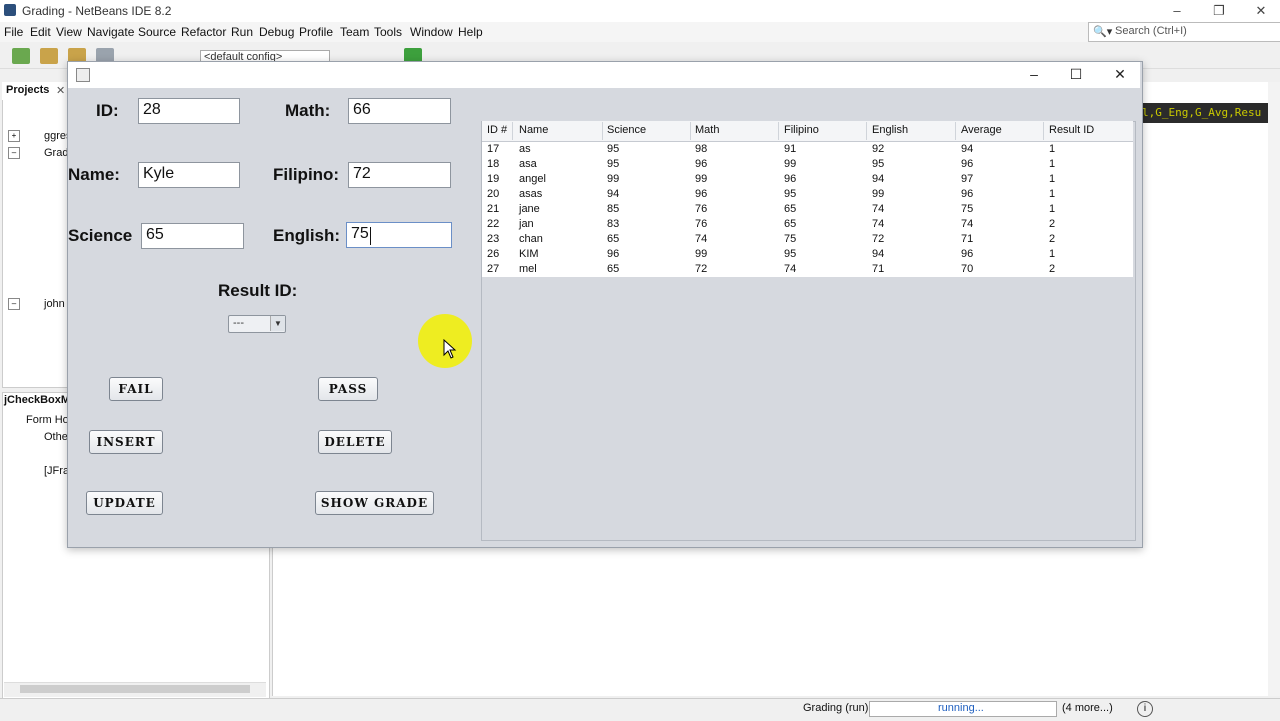 The width and height of the screenshot is (1280, 721). I want to click on menu-help: Help, so click(470, 32).